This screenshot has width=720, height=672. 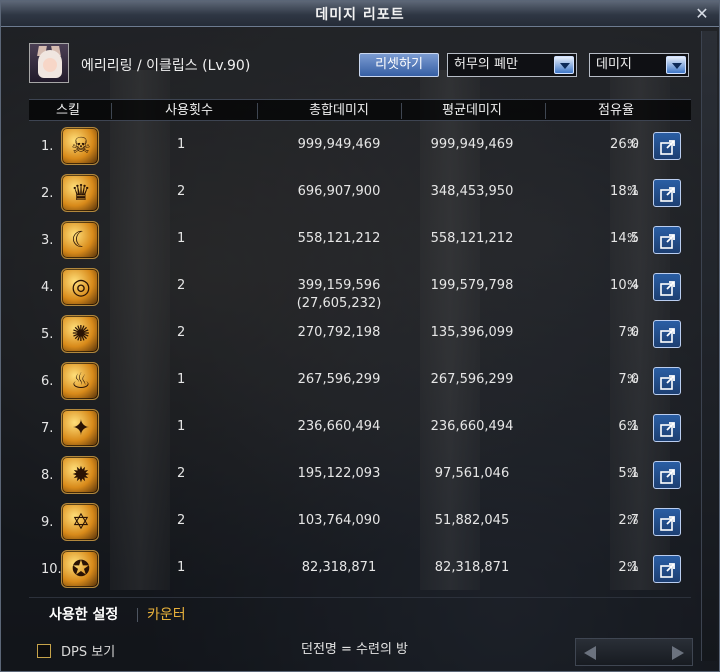 I want to click on mode-select: 데미지, so click(x=639, y=65).